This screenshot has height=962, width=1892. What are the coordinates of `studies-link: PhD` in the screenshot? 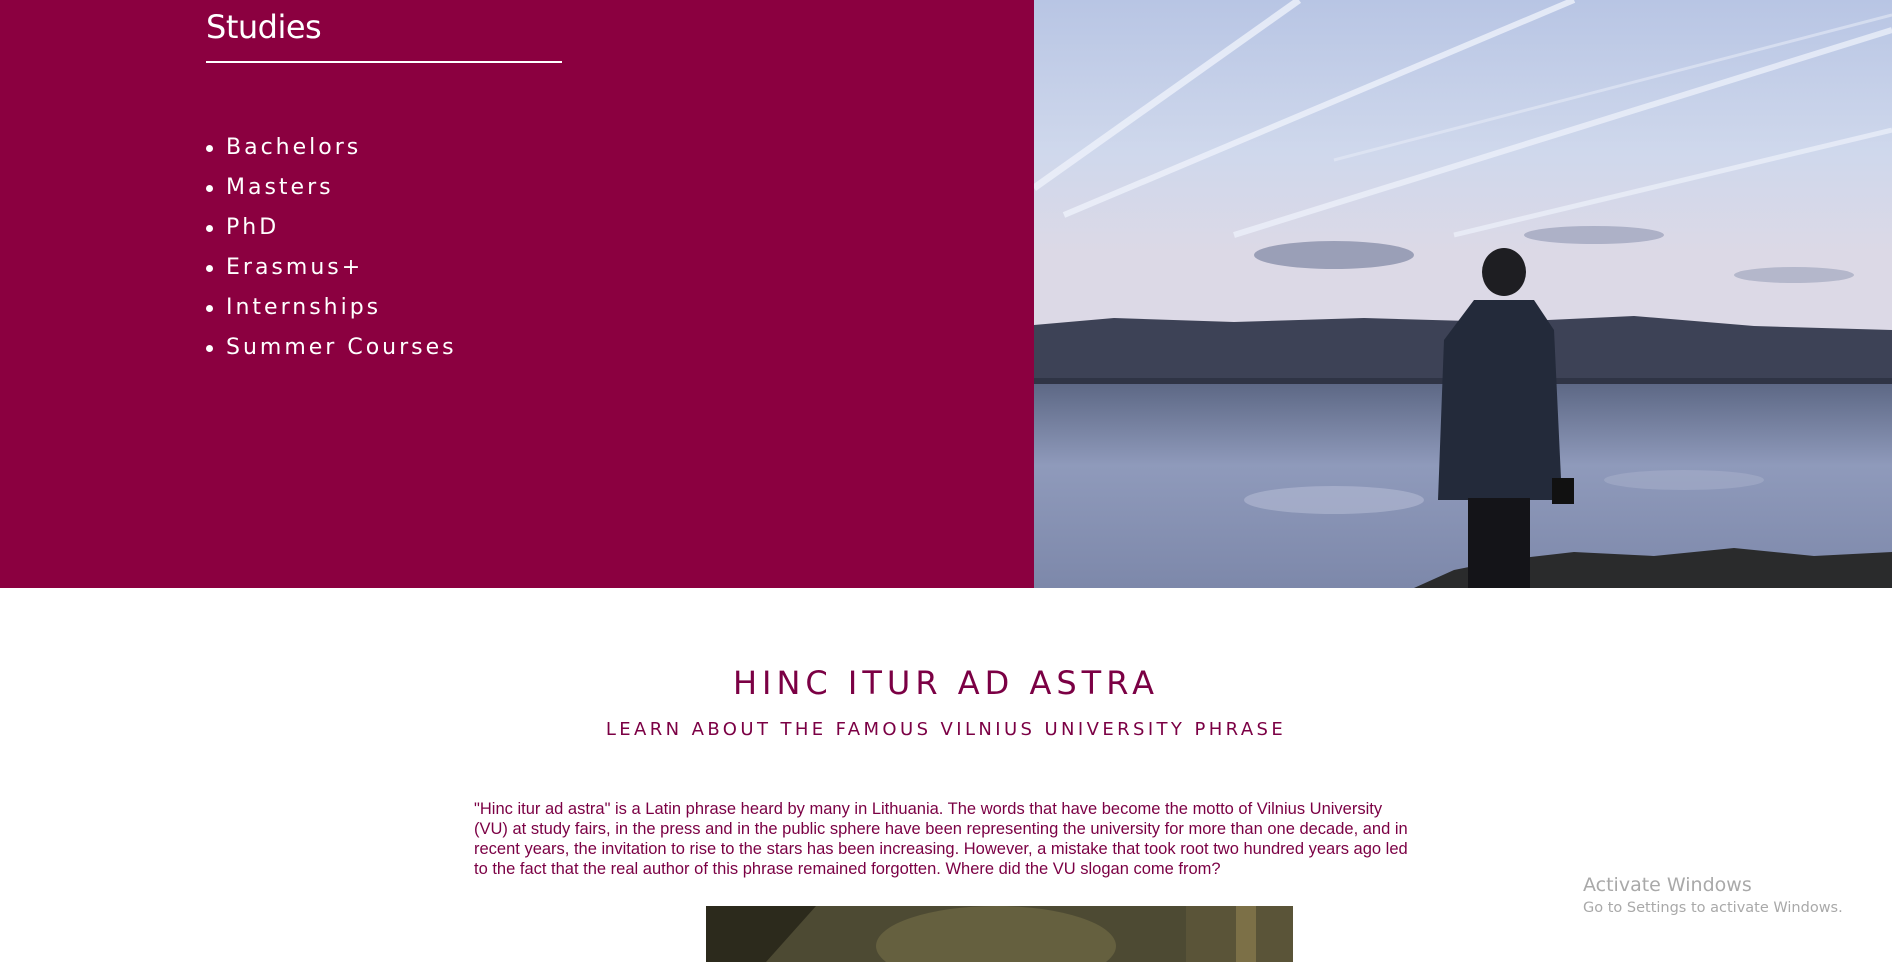 It's located at (252, 227).